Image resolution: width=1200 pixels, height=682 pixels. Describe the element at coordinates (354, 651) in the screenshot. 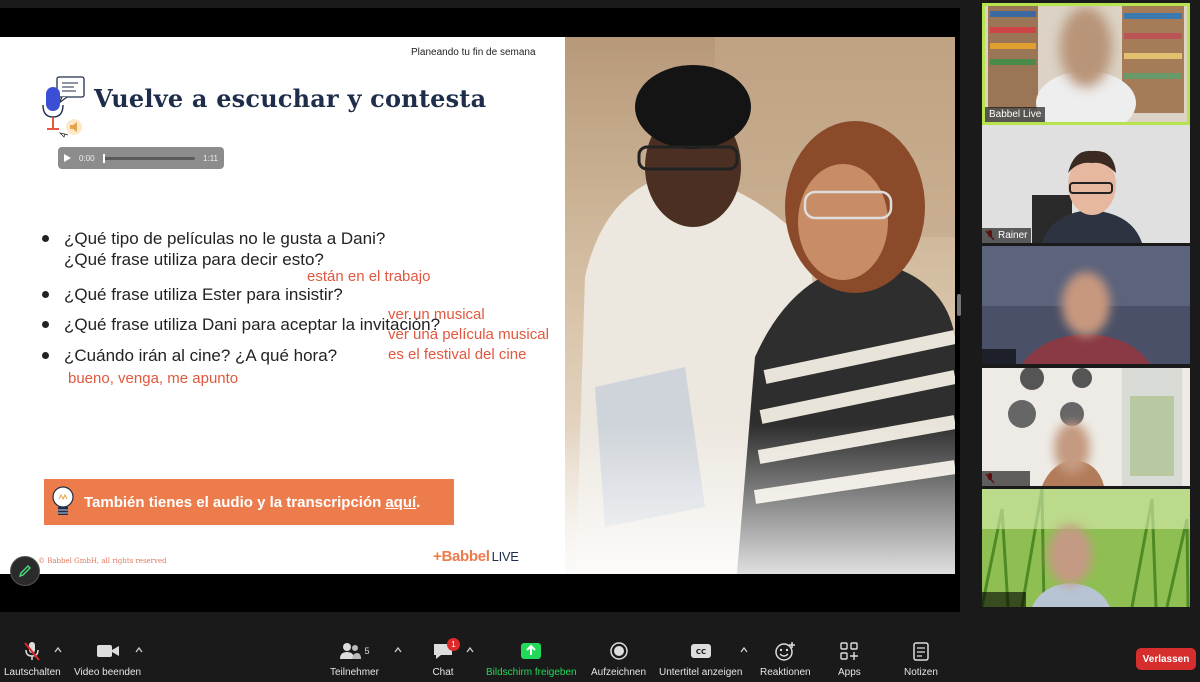

I see `people-icon: 5` at that location.